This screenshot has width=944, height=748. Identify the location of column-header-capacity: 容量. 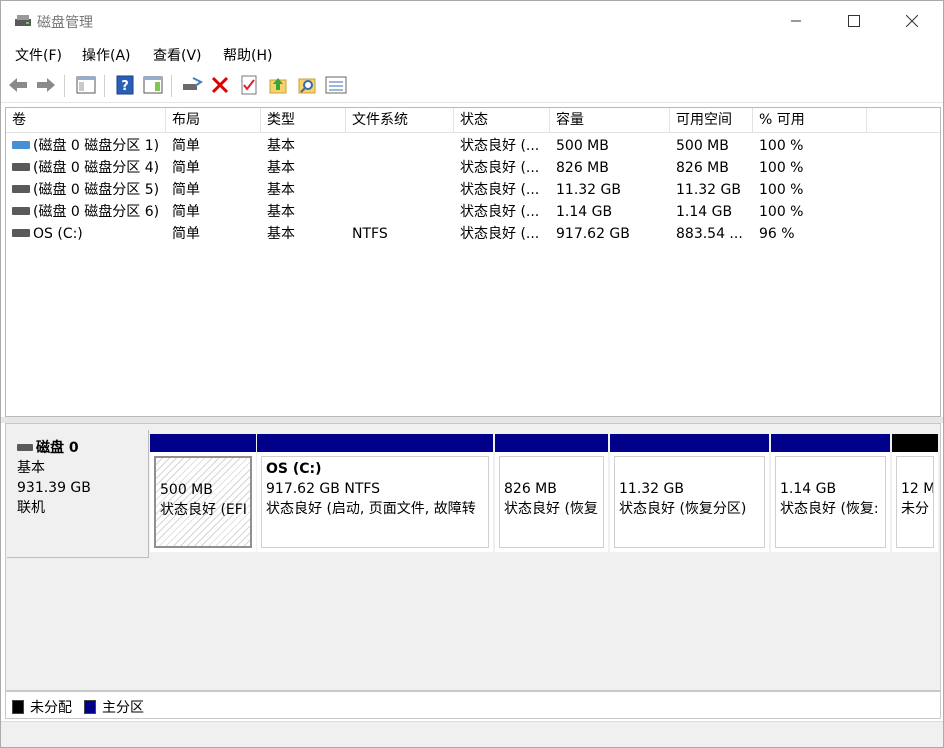
(610, 120).